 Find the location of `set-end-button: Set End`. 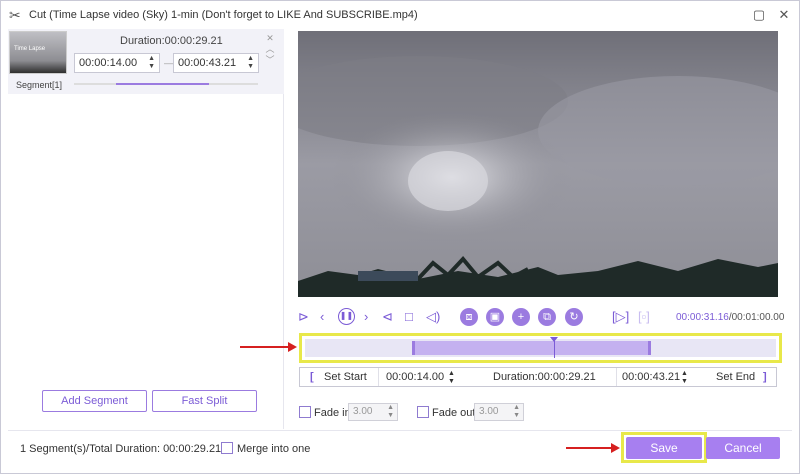

set-end-button: Set End is located at coordinates (735, 377).